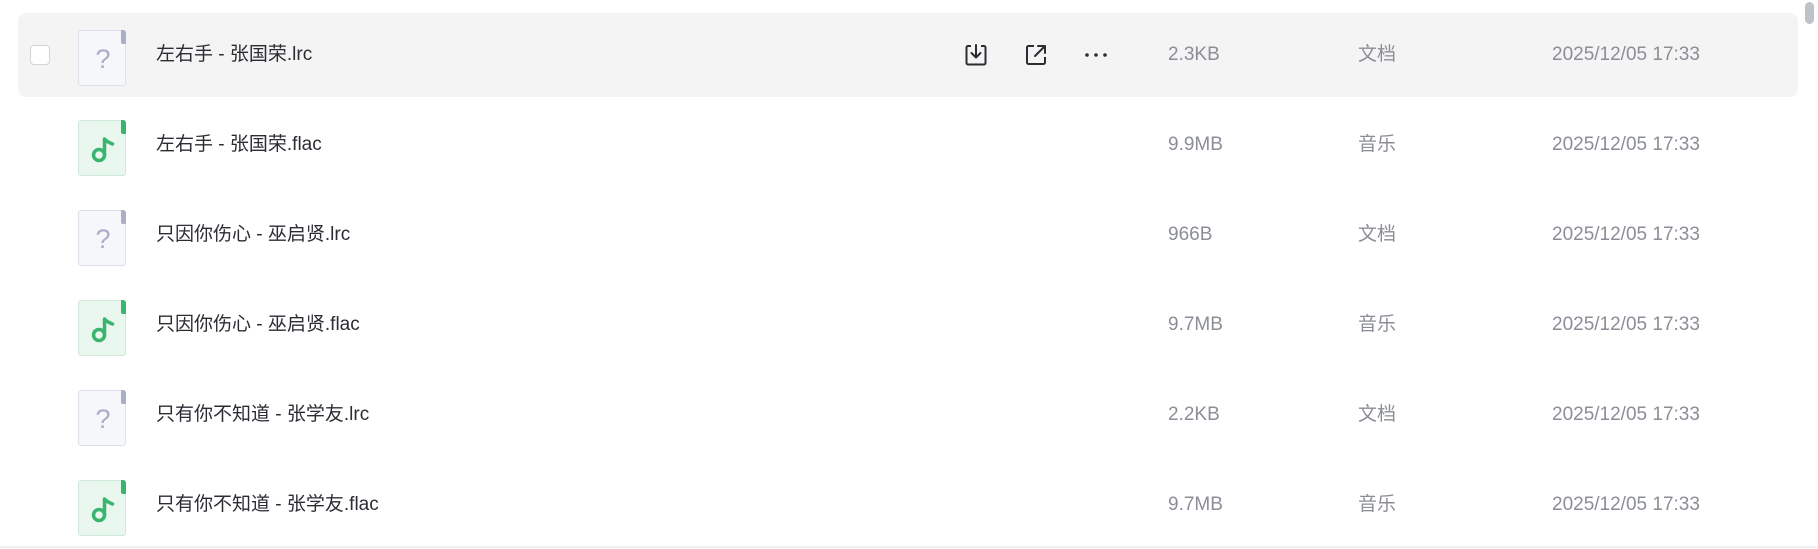 The image size is (1818, 549). I want to click on share-button, so click(1036, 55).